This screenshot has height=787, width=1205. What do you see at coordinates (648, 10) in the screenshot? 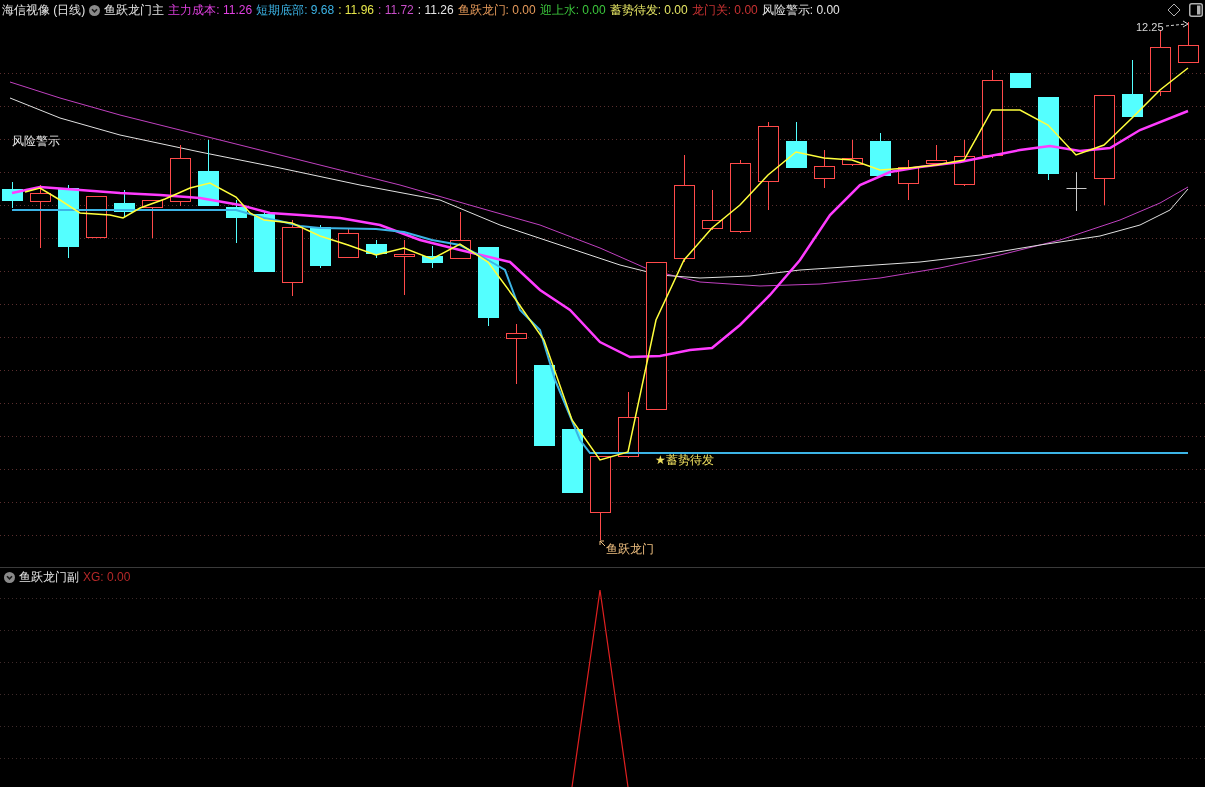
I see `indicator-value: 蓄势待发: 0.00` at bounding box center [648, 10].